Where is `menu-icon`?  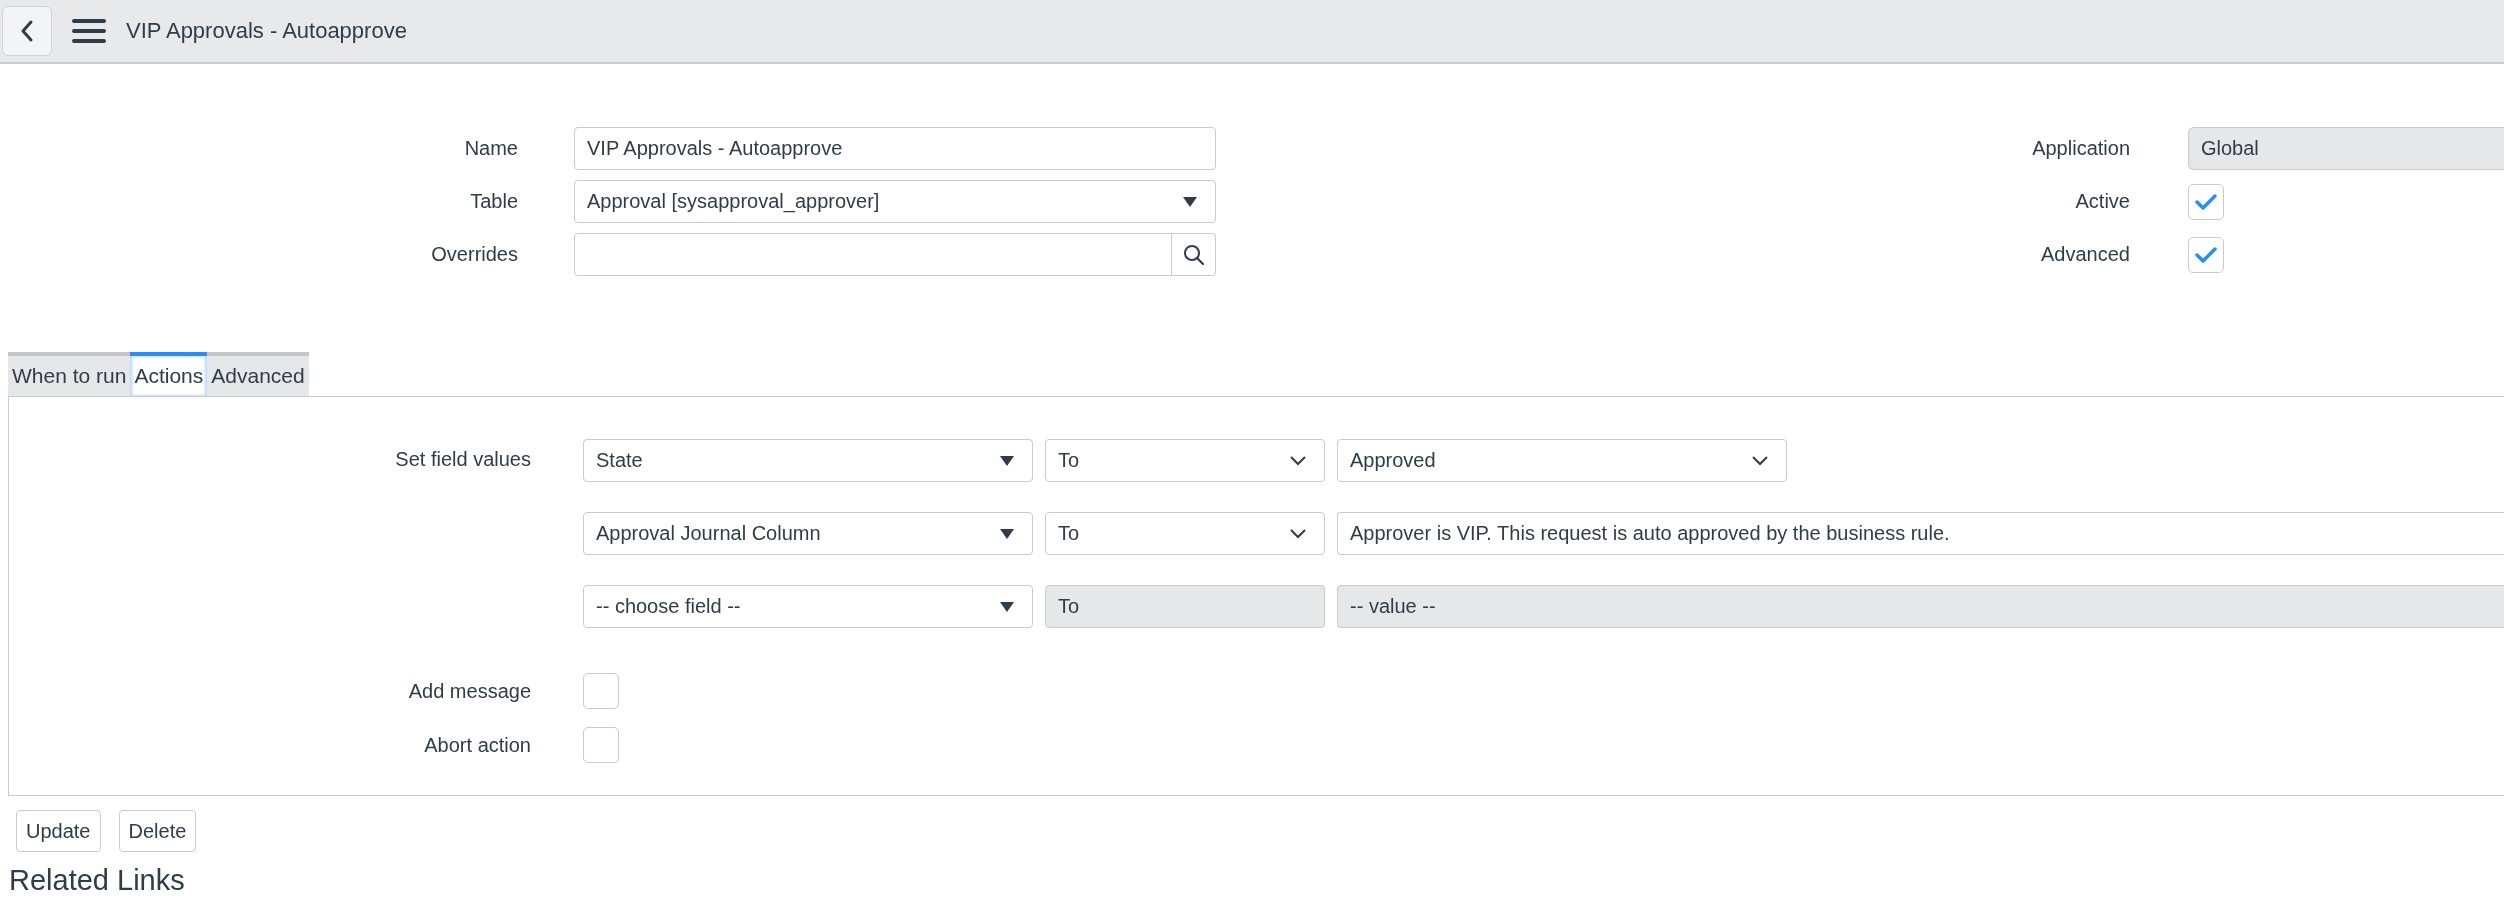
menu-icon is located at coordinates (89, 31).